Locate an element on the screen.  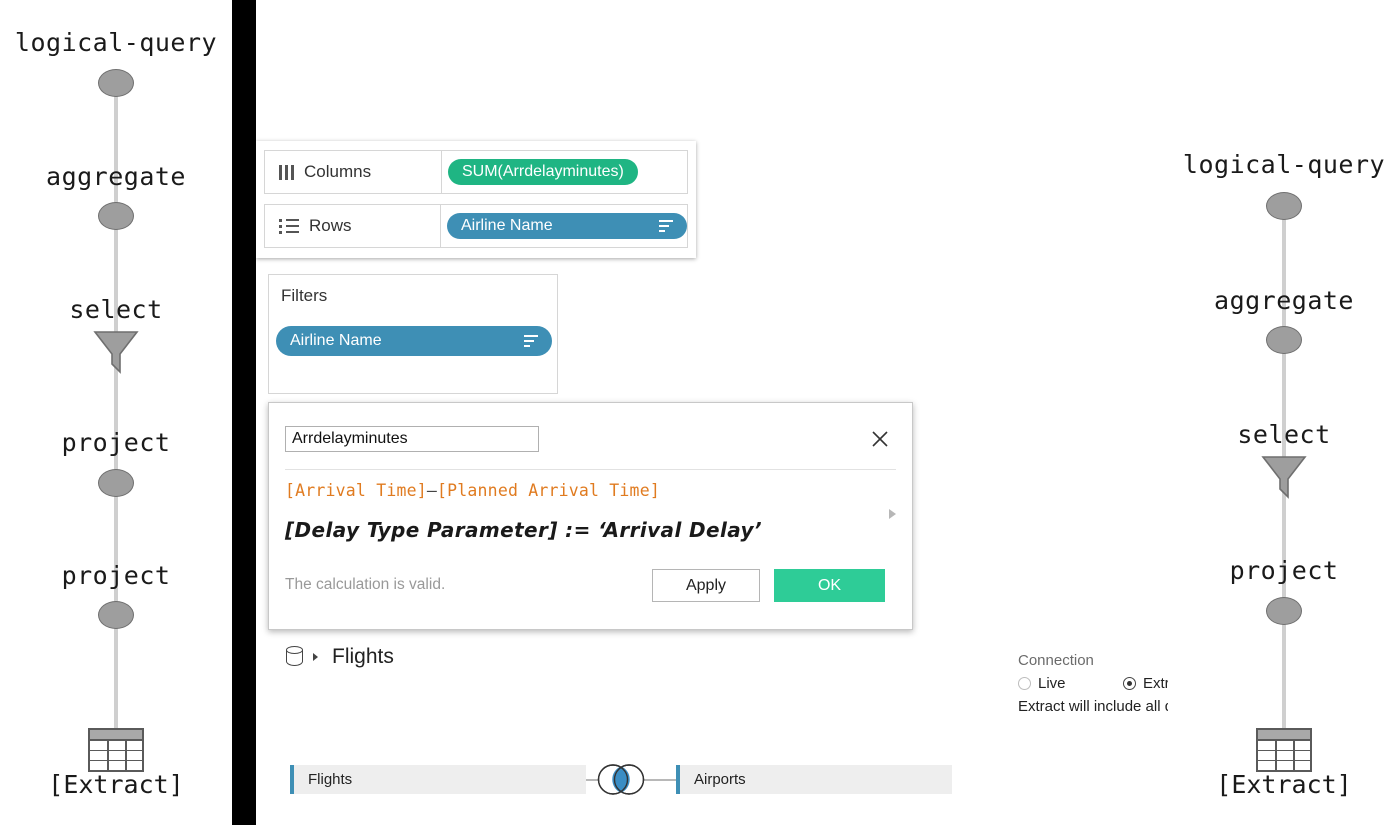
operator-minus: – is located at coordinates (432, 490).